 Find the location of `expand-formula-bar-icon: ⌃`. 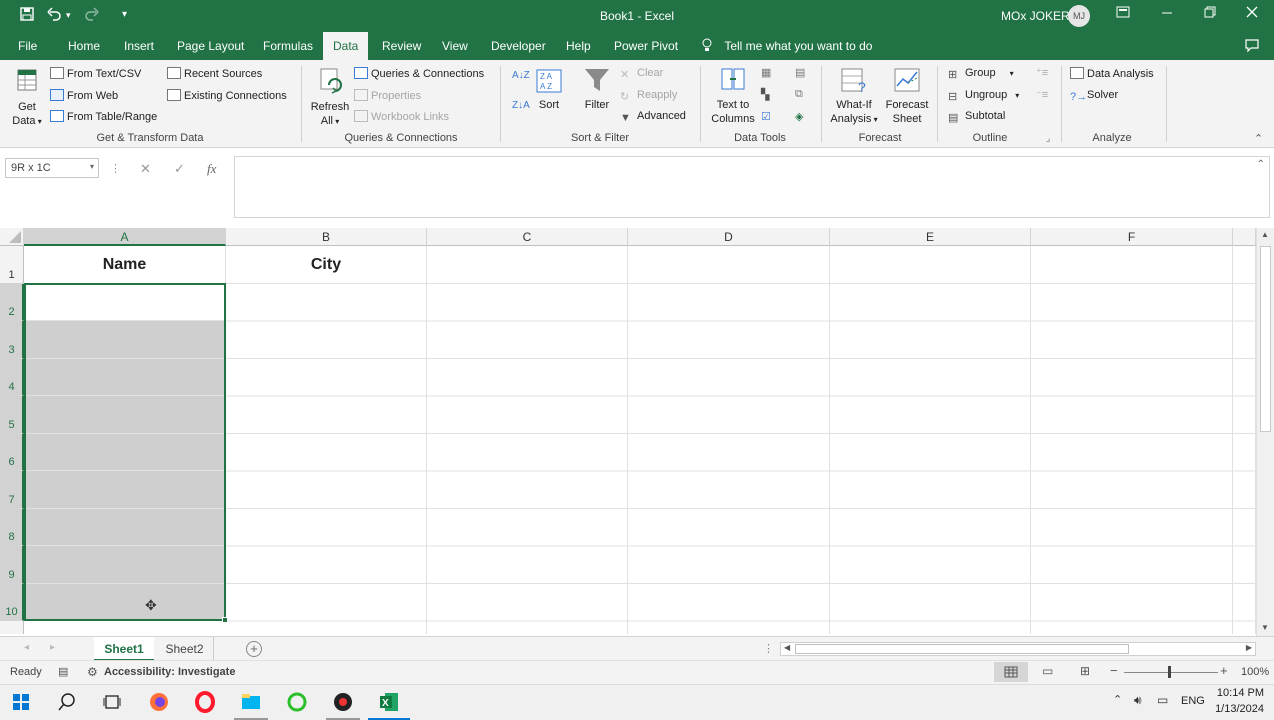

expand-formula-bar-icon: ⌃ is located at coordinates (1261, 164).